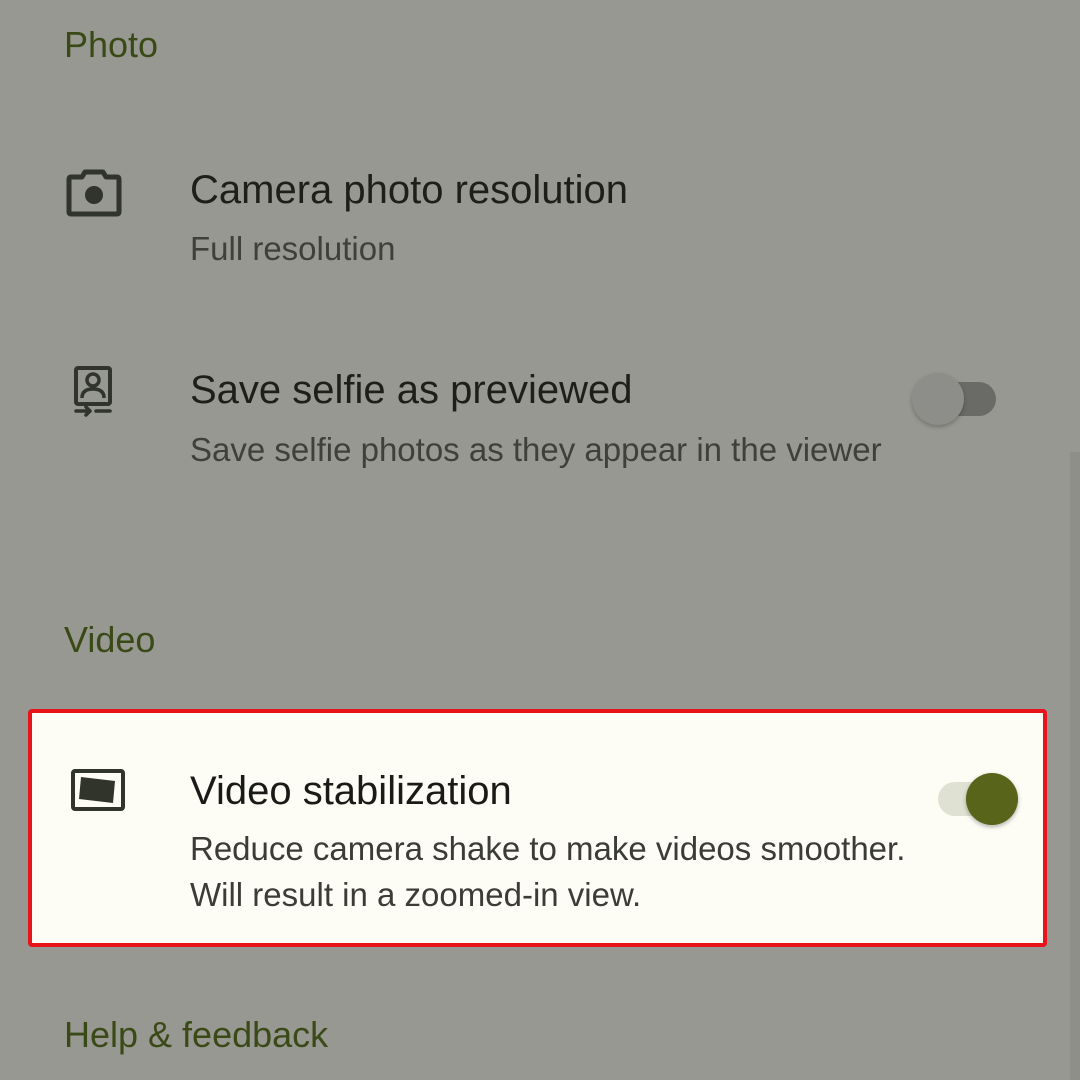 This screenshot has height=1080, width=1080. What do you see at coordinates (351, 791) in the screenshot?
I see `setting-title: Video stabilization` at bounding box center [351, 791].